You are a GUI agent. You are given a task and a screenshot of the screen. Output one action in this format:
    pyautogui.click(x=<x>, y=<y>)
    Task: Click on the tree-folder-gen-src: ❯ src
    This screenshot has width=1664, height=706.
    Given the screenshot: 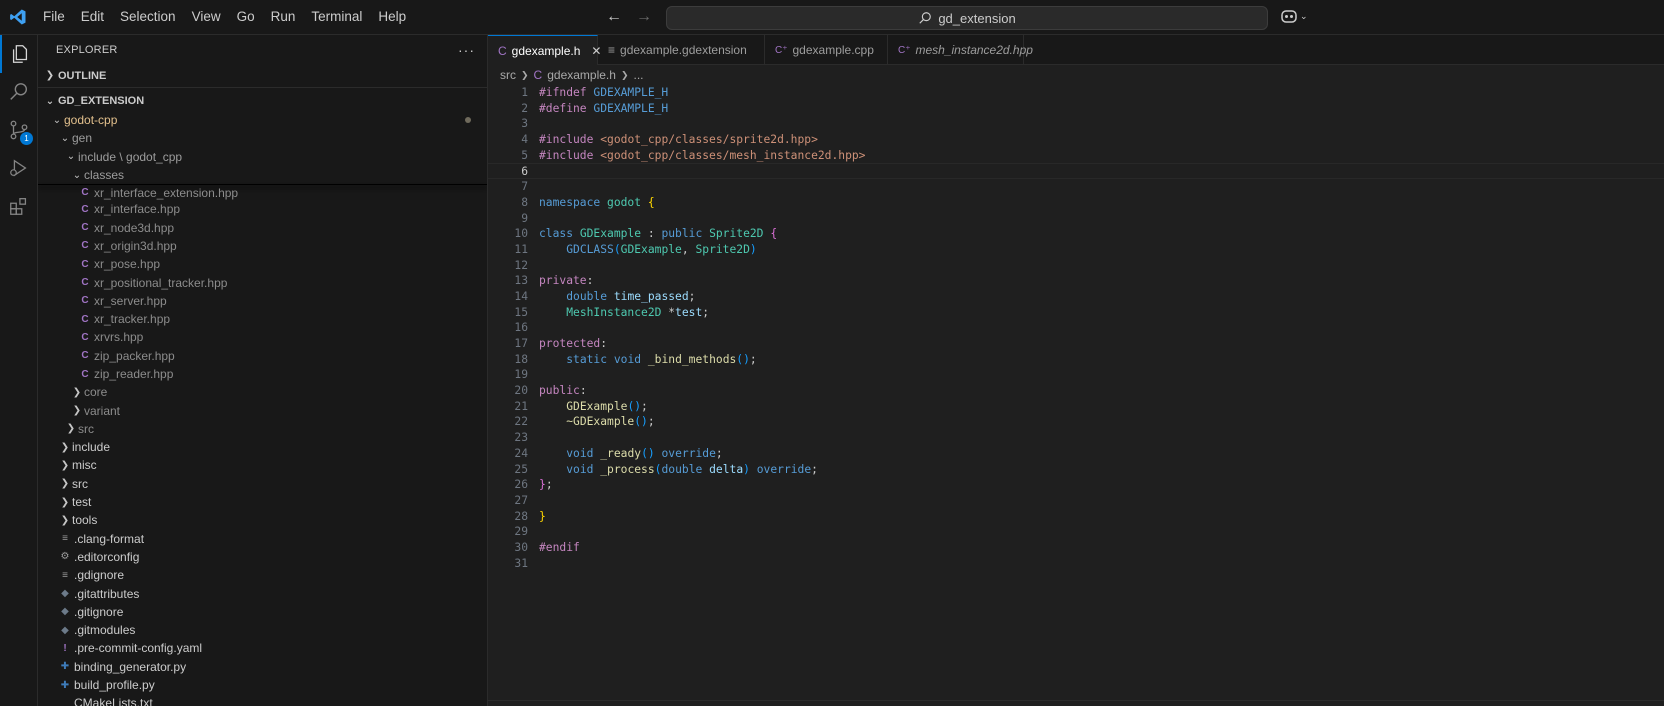 What is the action you would take?
    pyautogui.click(x=262, y=429)
    